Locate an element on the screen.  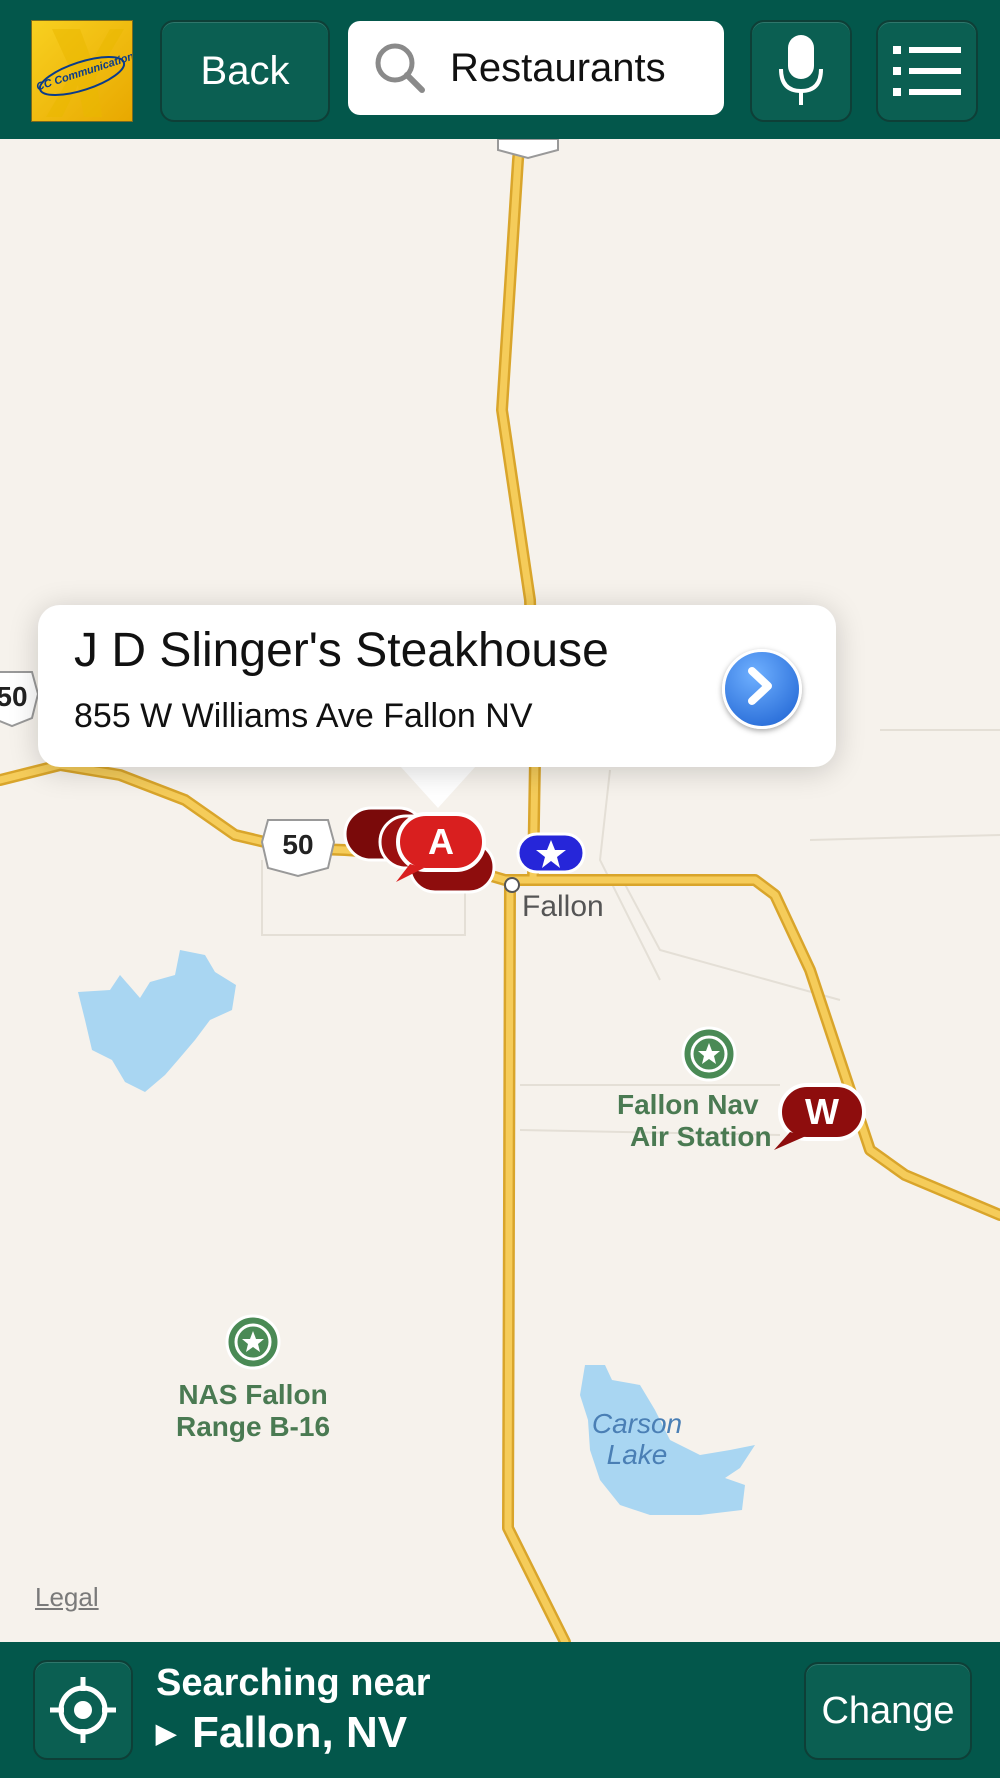
range-label-line2: Range B-16 is located at coordinates (253, 1426).